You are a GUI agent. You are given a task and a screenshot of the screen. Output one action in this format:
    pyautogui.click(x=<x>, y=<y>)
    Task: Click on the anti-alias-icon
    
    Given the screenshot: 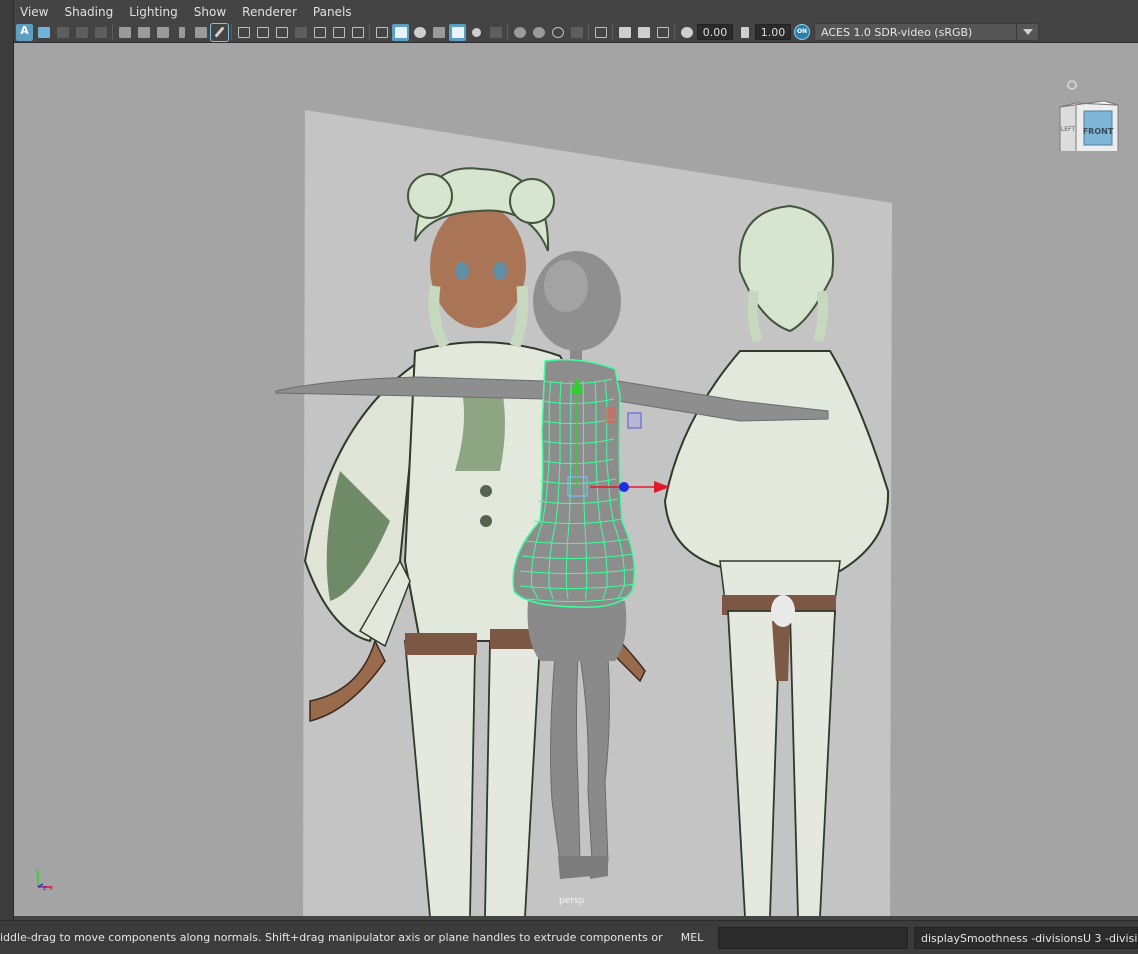 What is the action you would take?
    pyautogui.click(x=557, y=32)
    